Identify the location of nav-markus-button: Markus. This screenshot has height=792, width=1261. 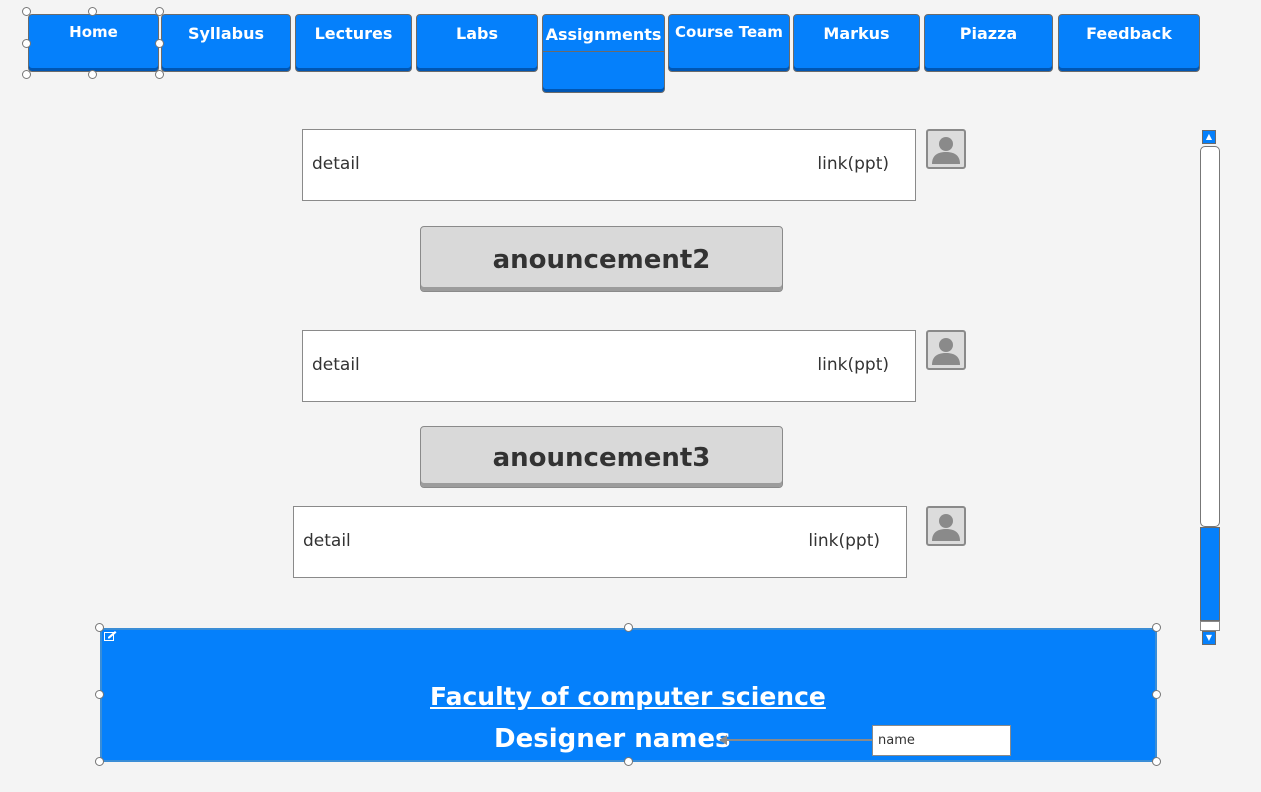
(856, 43).